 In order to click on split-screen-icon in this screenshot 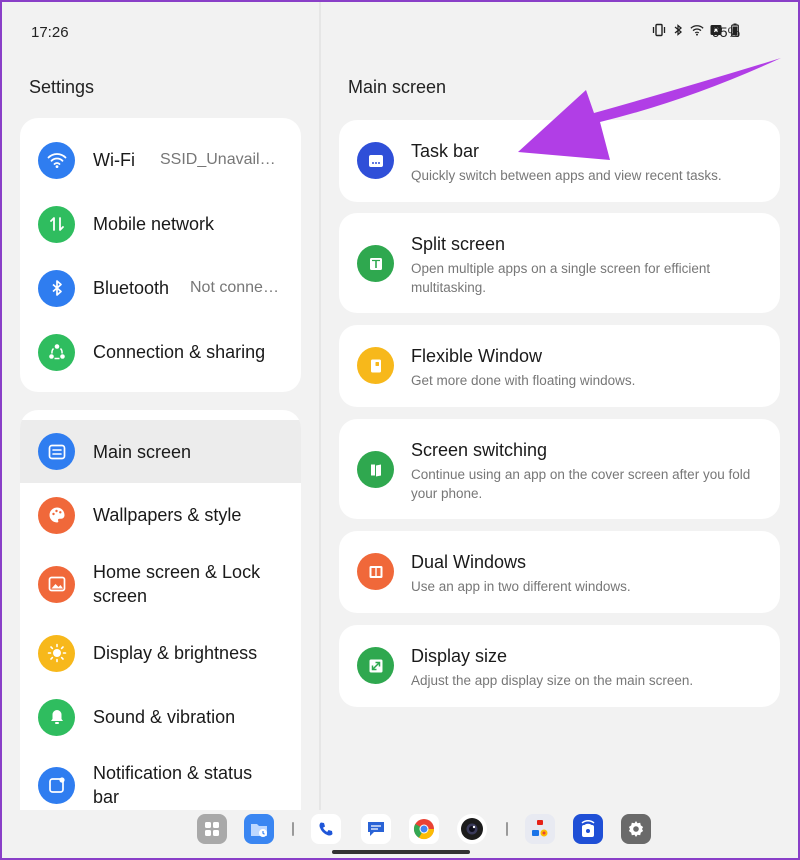, I will do `click(375, 263)`.